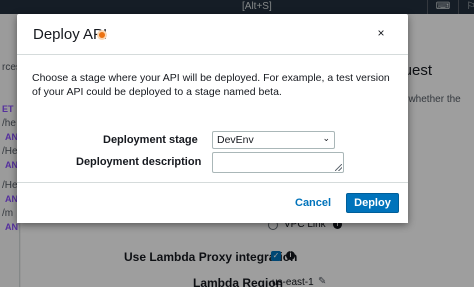 The width and height of the screenshot is (474, 287). I want to click on resize-handle-icon, so click(338, 167).